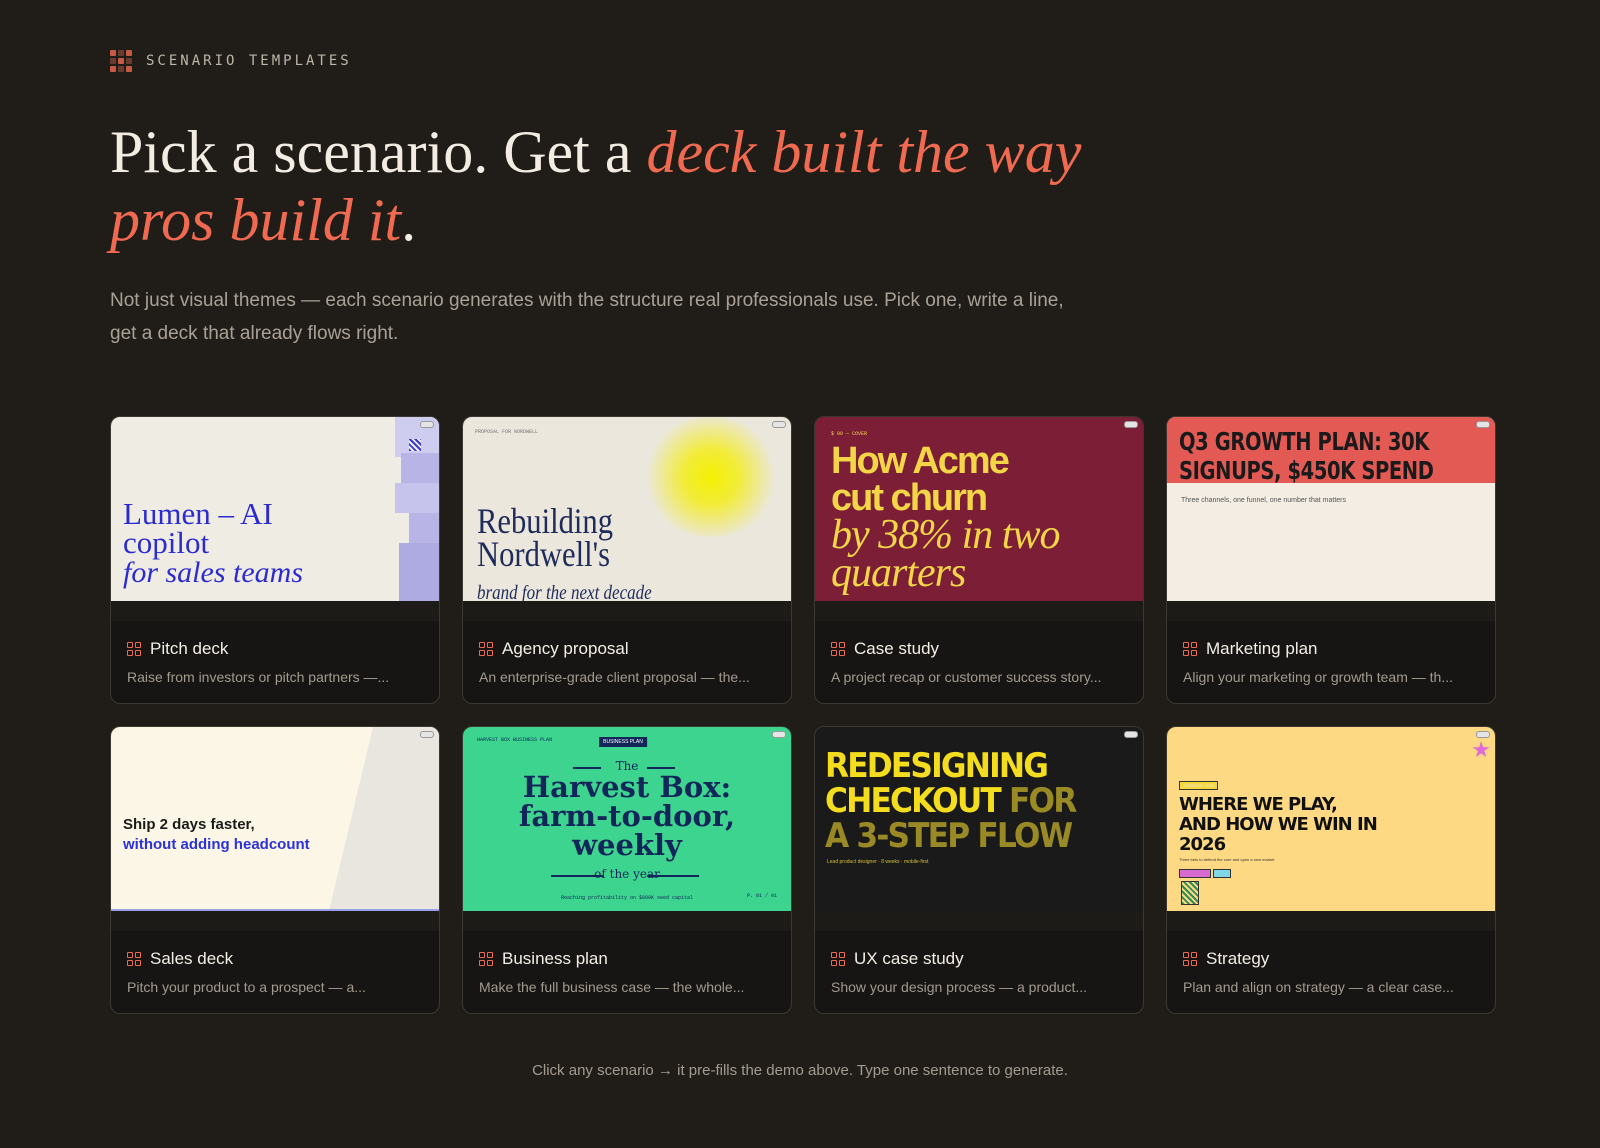 This screenshot has height=1148, width=1600. Describe the element at coordinates (189, 648) in the screenshot. I see `card-title: Pitch deck` at that location.